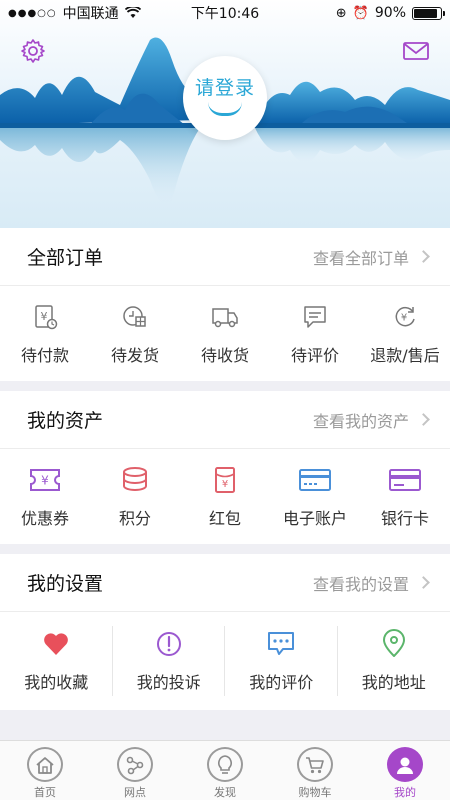 This screenshot has width=450, height=800. What do you see at coordinates (393, 682) in the screenshot?
I see `setting-label: 我的地址` at bounding box center [393, 682].